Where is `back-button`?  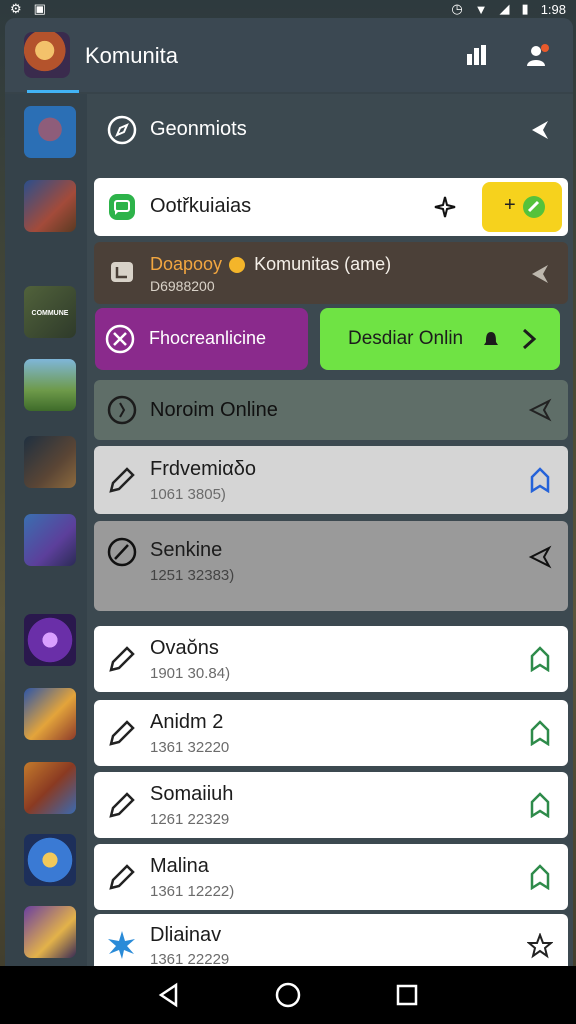 back-button is located at coordinates (169, 995).